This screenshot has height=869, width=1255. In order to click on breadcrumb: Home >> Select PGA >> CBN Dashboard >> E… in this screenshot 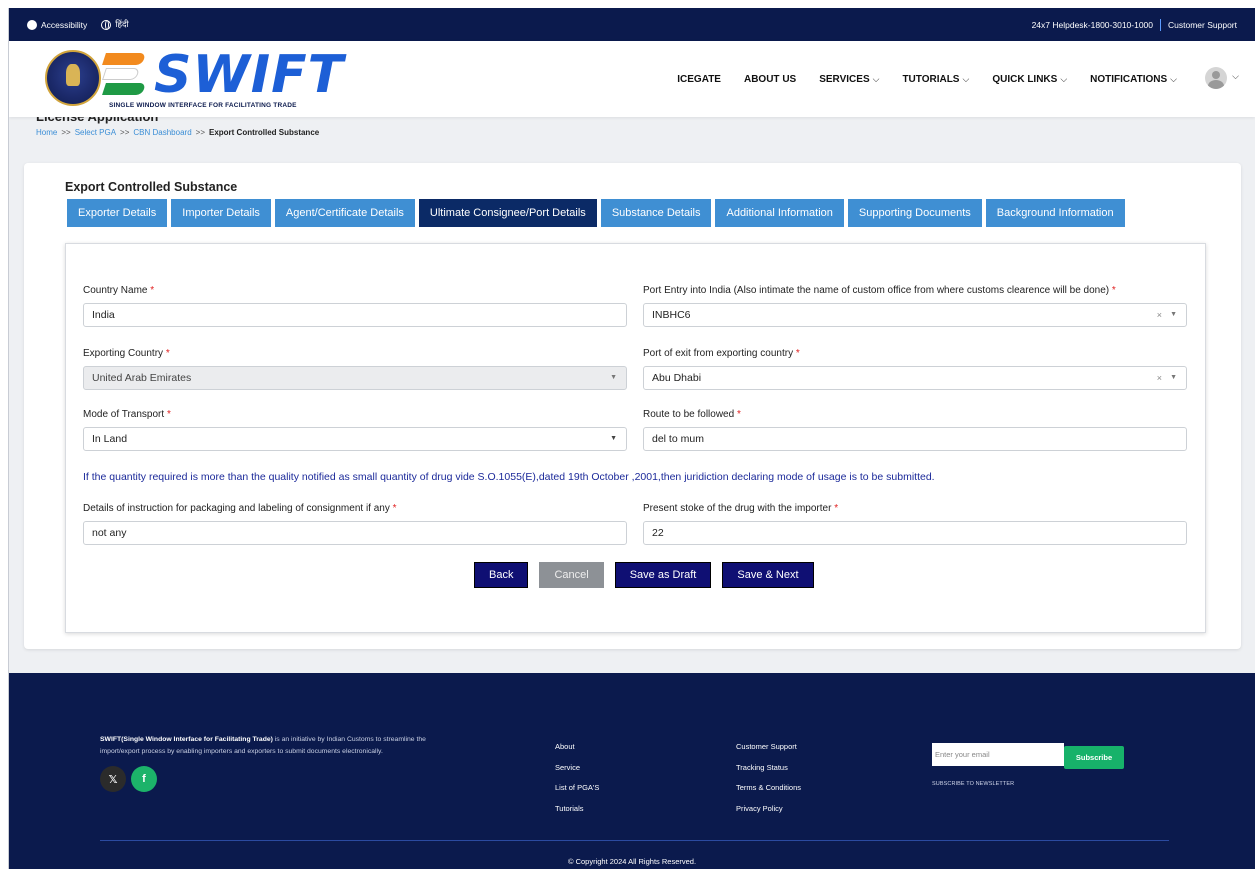, I will do `click(177, 132)`.